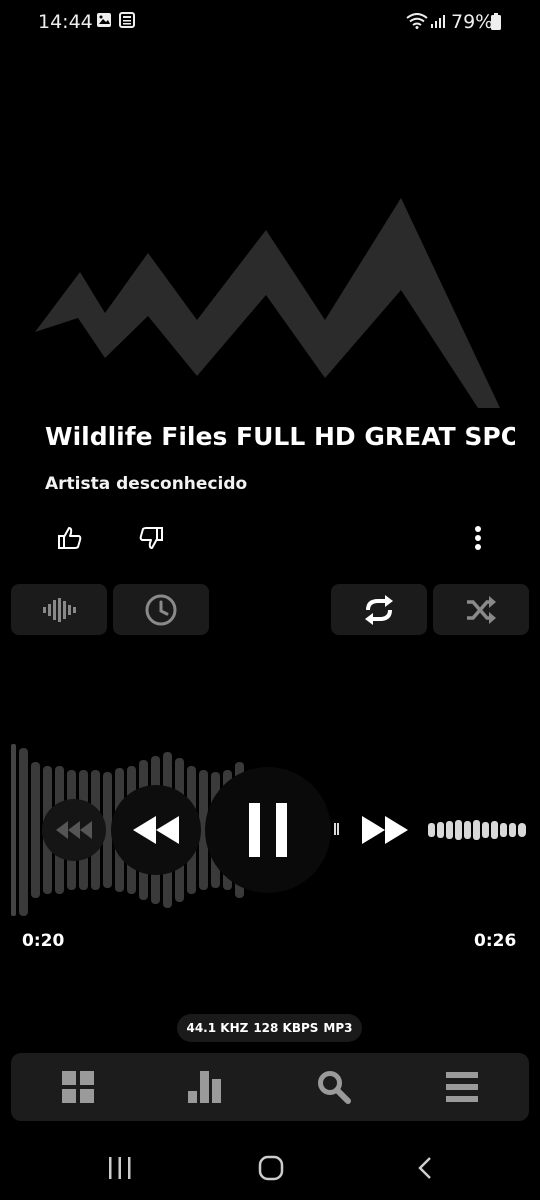 The image size is (540, 1200). I want to click on audio-waveform-icon, so click(59, 609).